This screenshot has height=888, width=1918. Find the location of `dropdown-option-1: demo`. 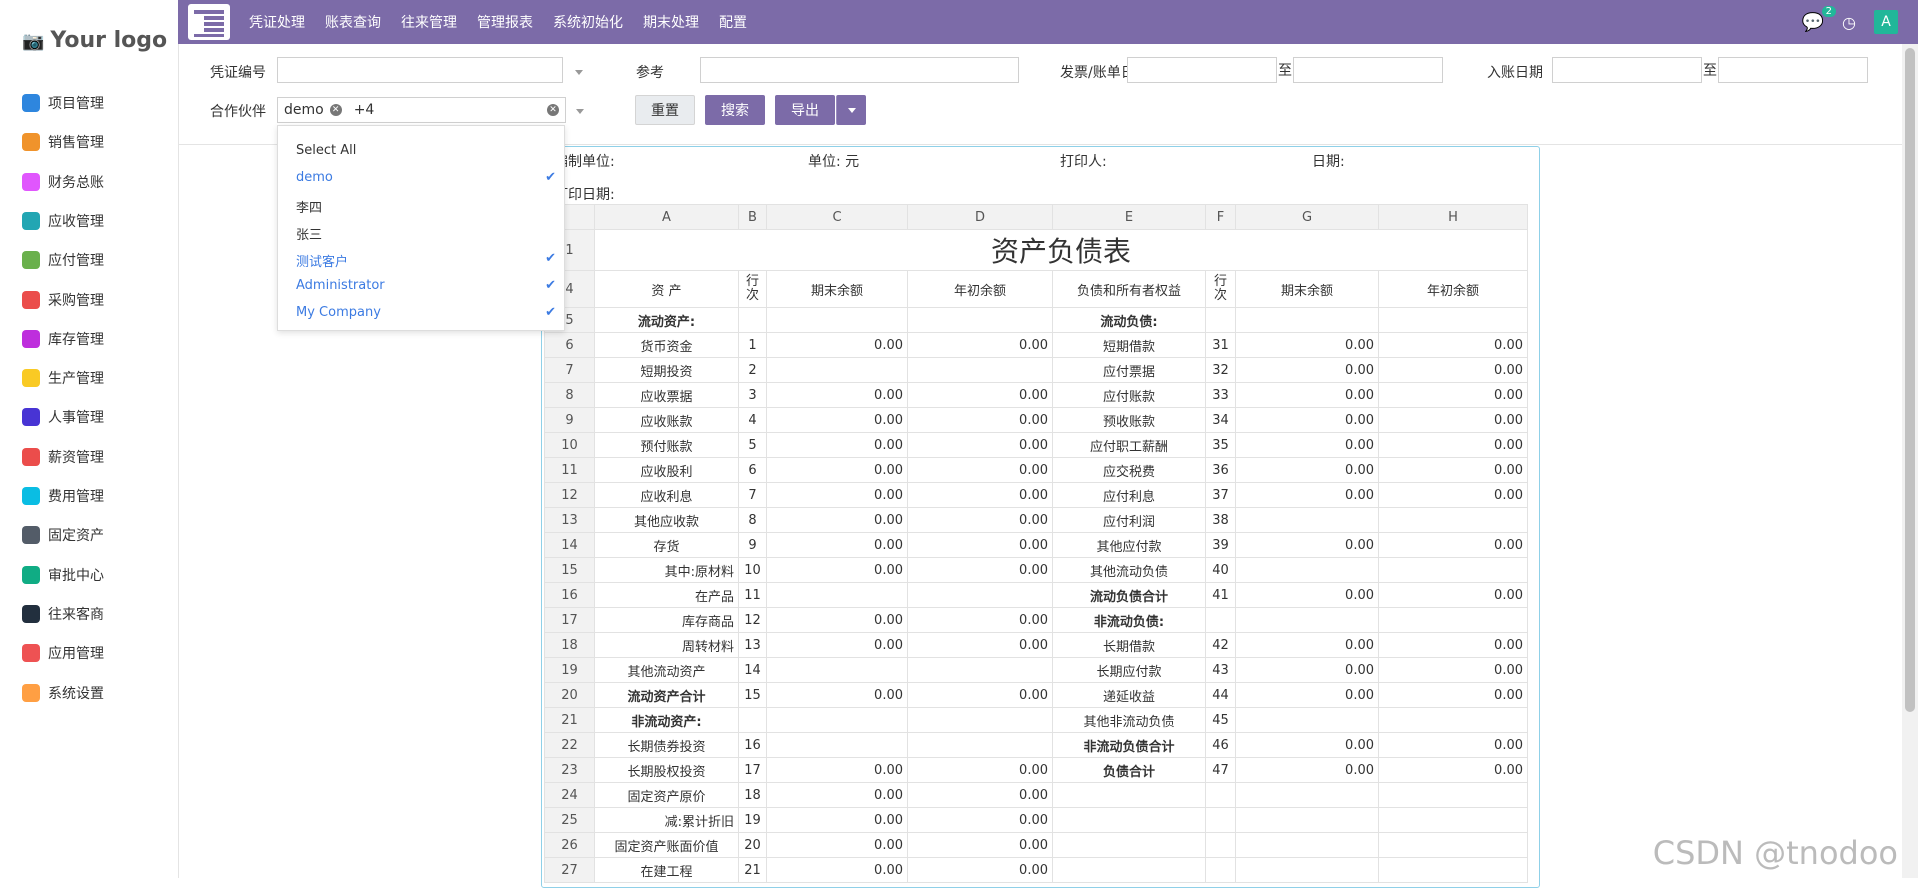

dropdown-option-1: demo is located at coordinates (314, 177).